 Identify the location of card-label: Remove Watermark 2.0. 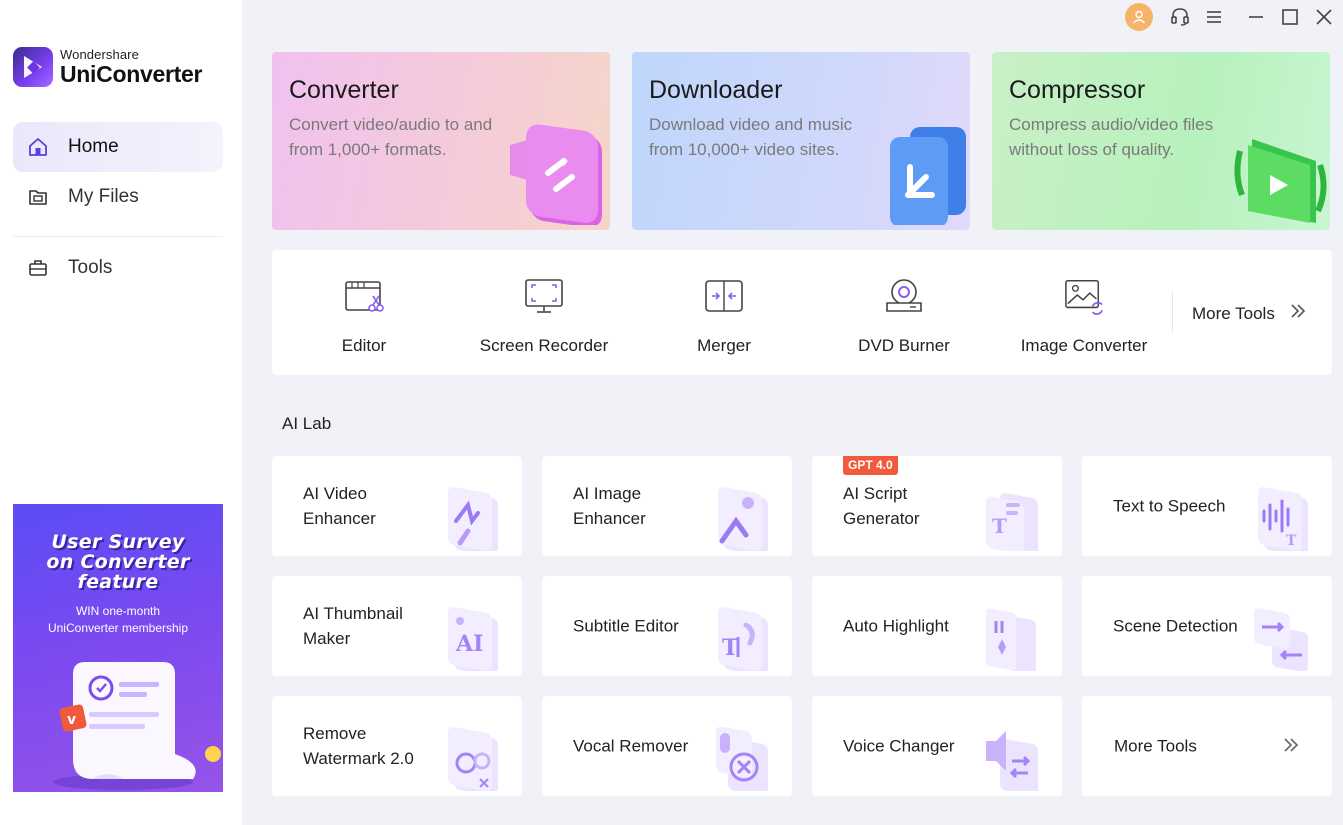
(358, 746).